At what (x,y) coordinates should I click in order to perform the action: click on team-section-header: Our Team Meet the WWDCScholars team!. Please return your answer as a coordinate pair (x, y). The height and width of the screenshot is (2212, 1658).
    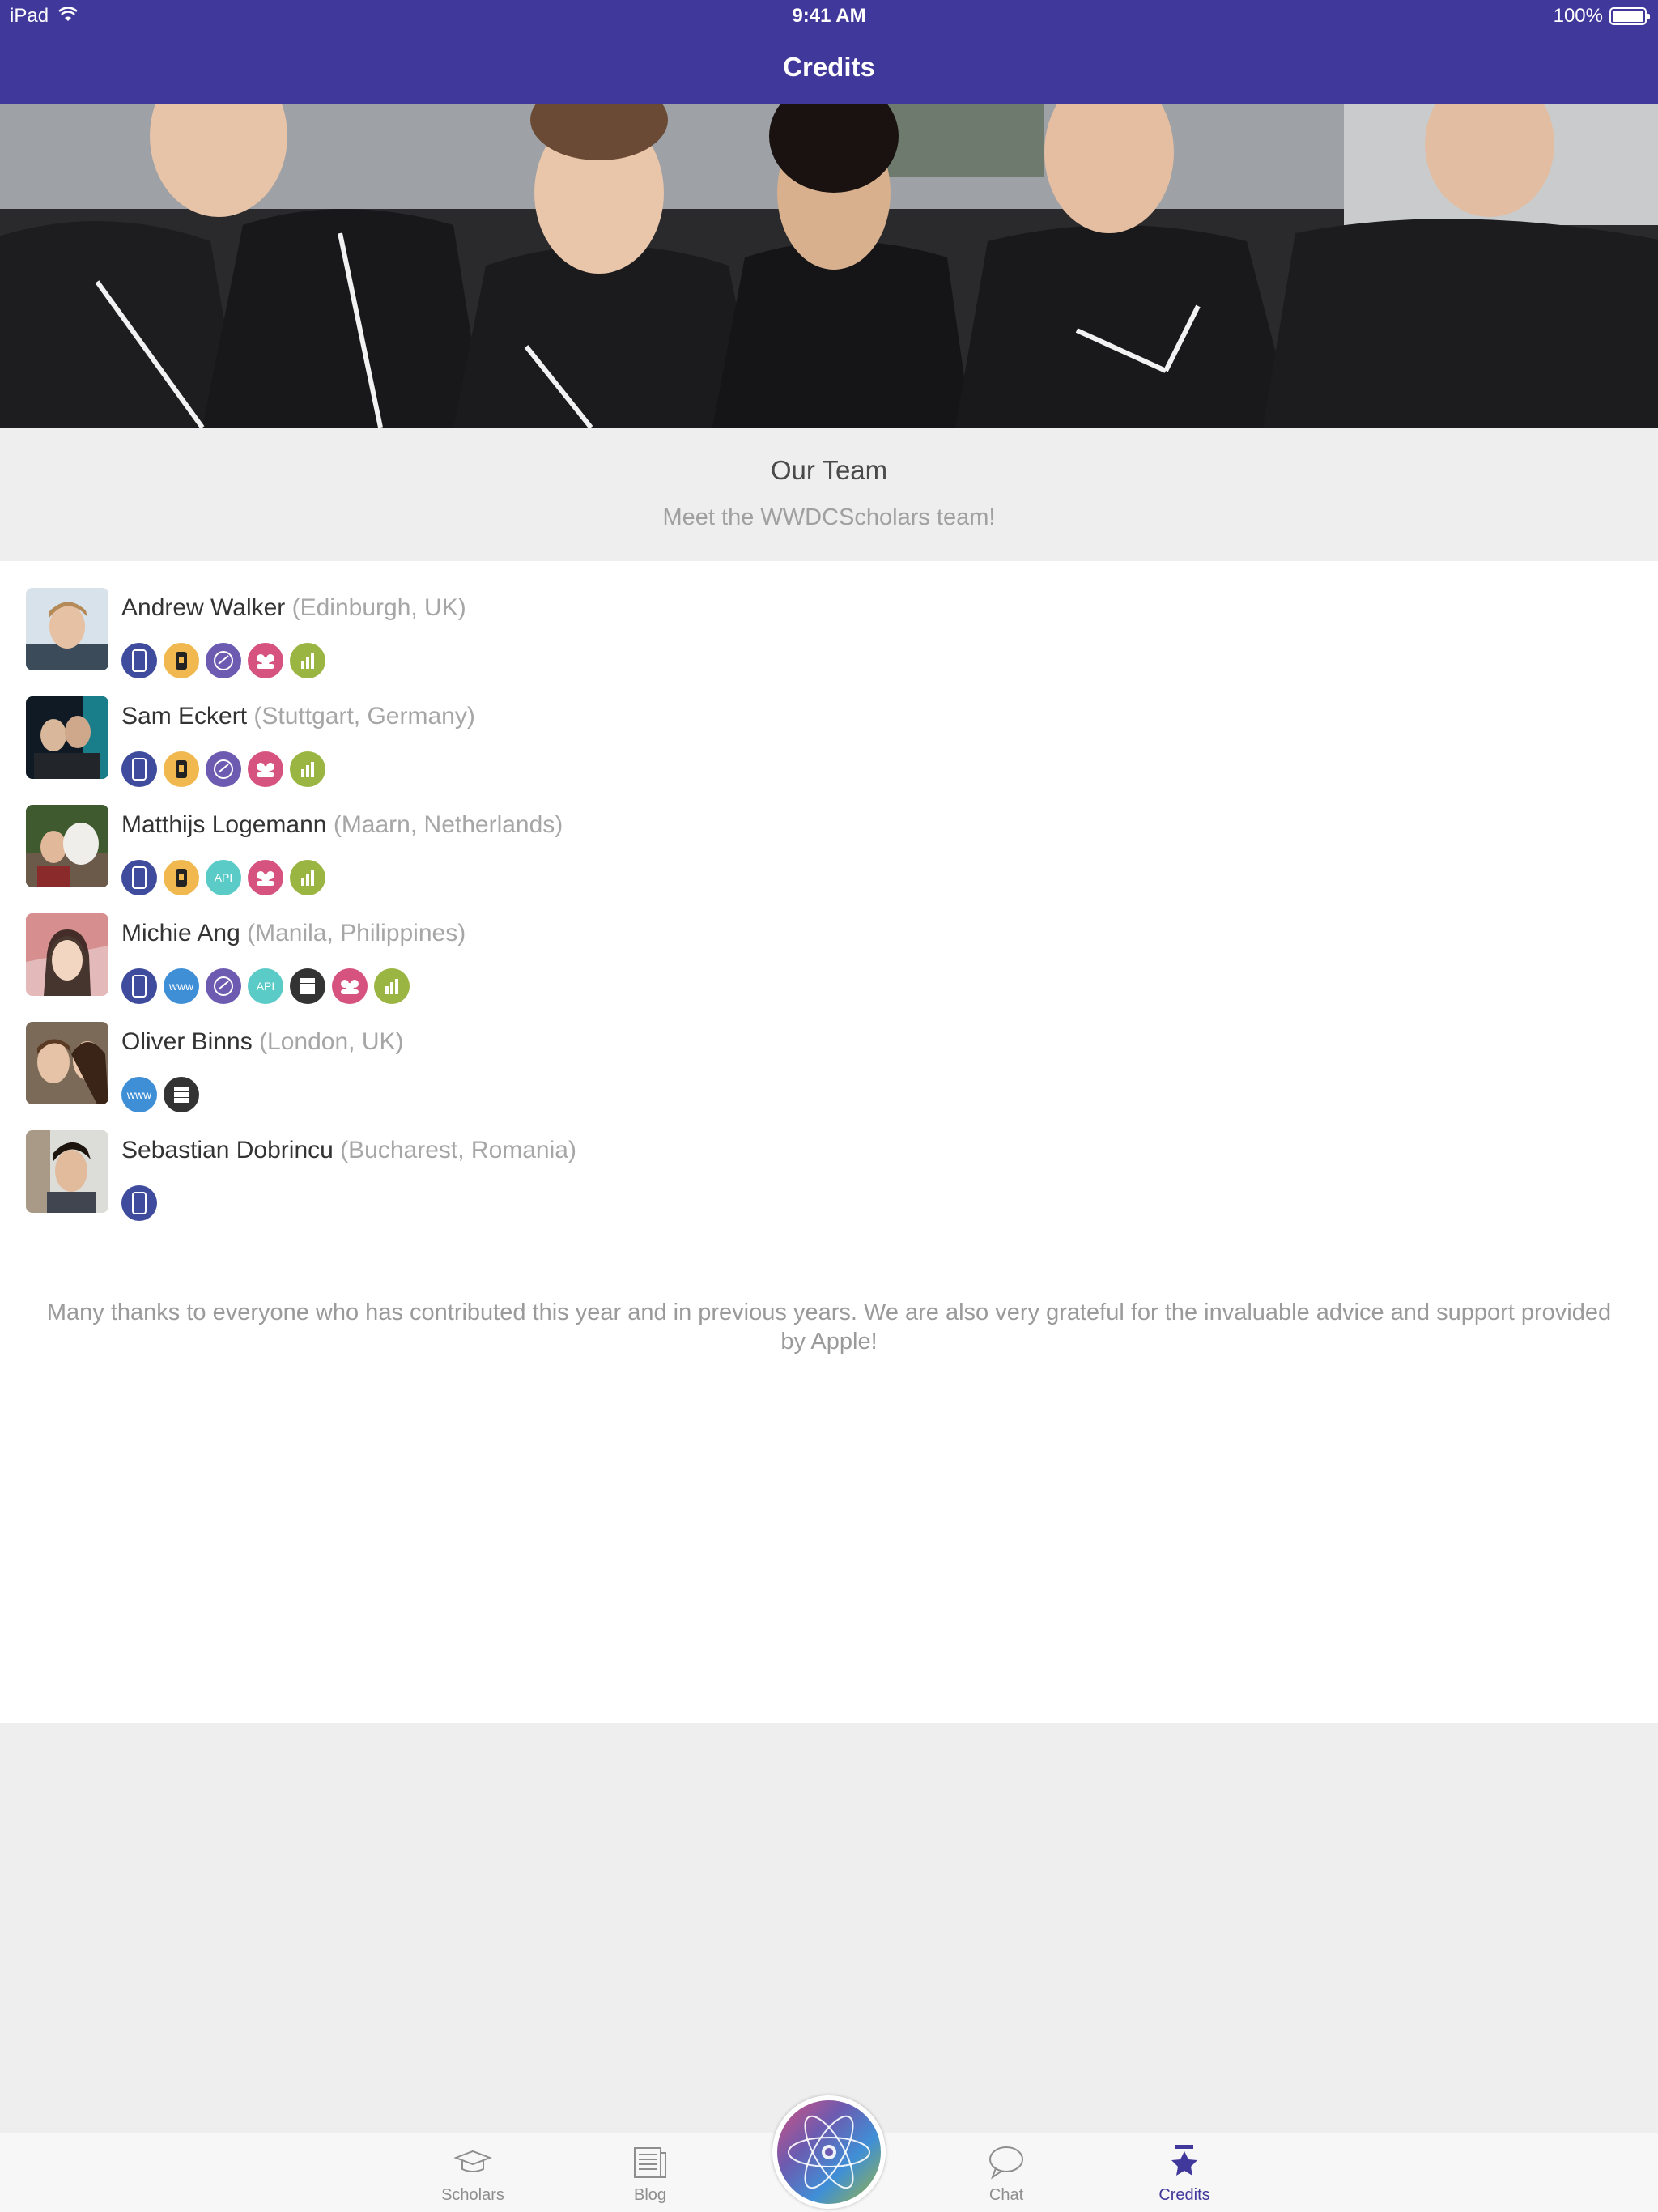
    Looking at the image, I should click on (829, 495).